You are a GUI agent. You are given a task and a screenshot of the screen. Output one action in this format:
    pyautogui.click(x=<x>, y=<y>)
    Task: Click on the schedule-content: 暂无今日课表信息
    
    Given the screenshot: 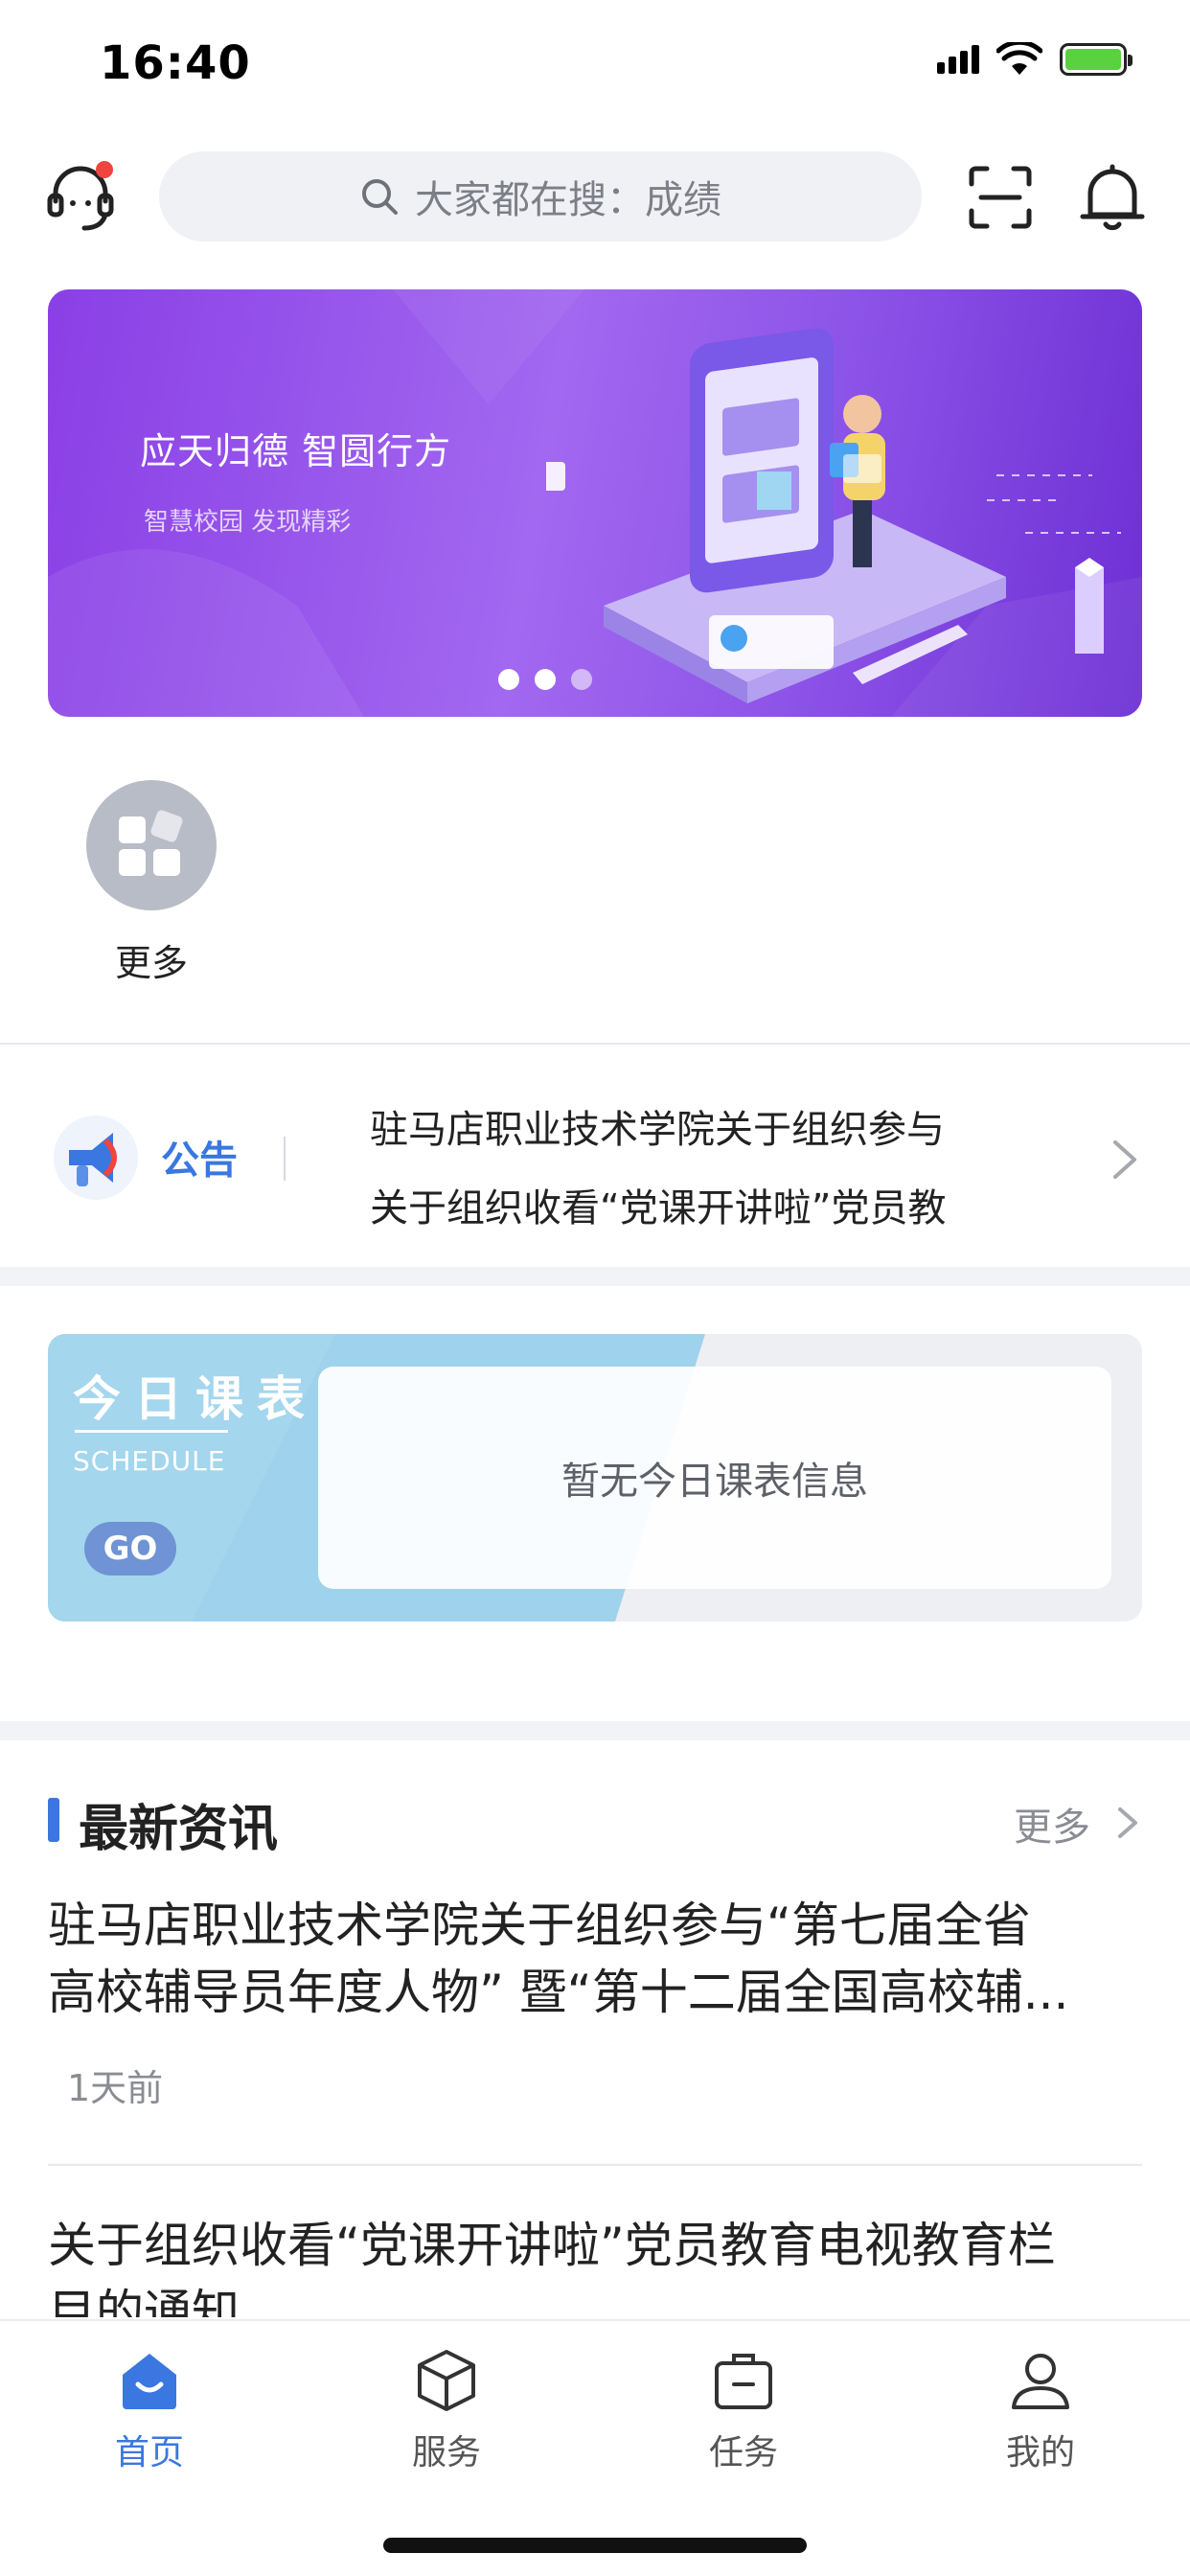 What is the action you would take?
    pyautogui.click(x=715, y=1478)
    